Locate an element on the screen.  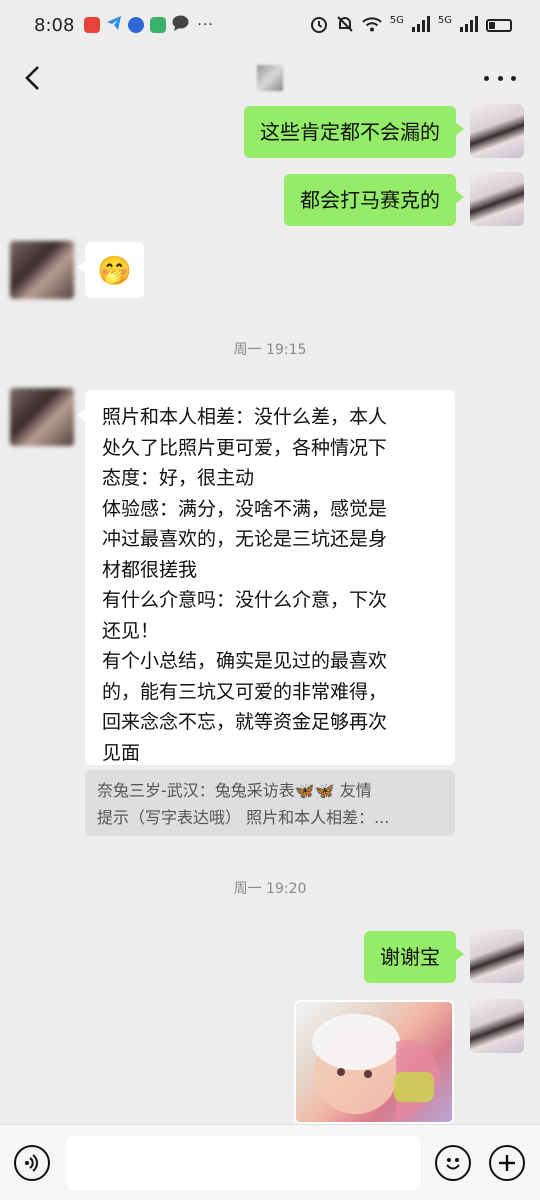
alarm-icon is located at coordinates (319, 25).